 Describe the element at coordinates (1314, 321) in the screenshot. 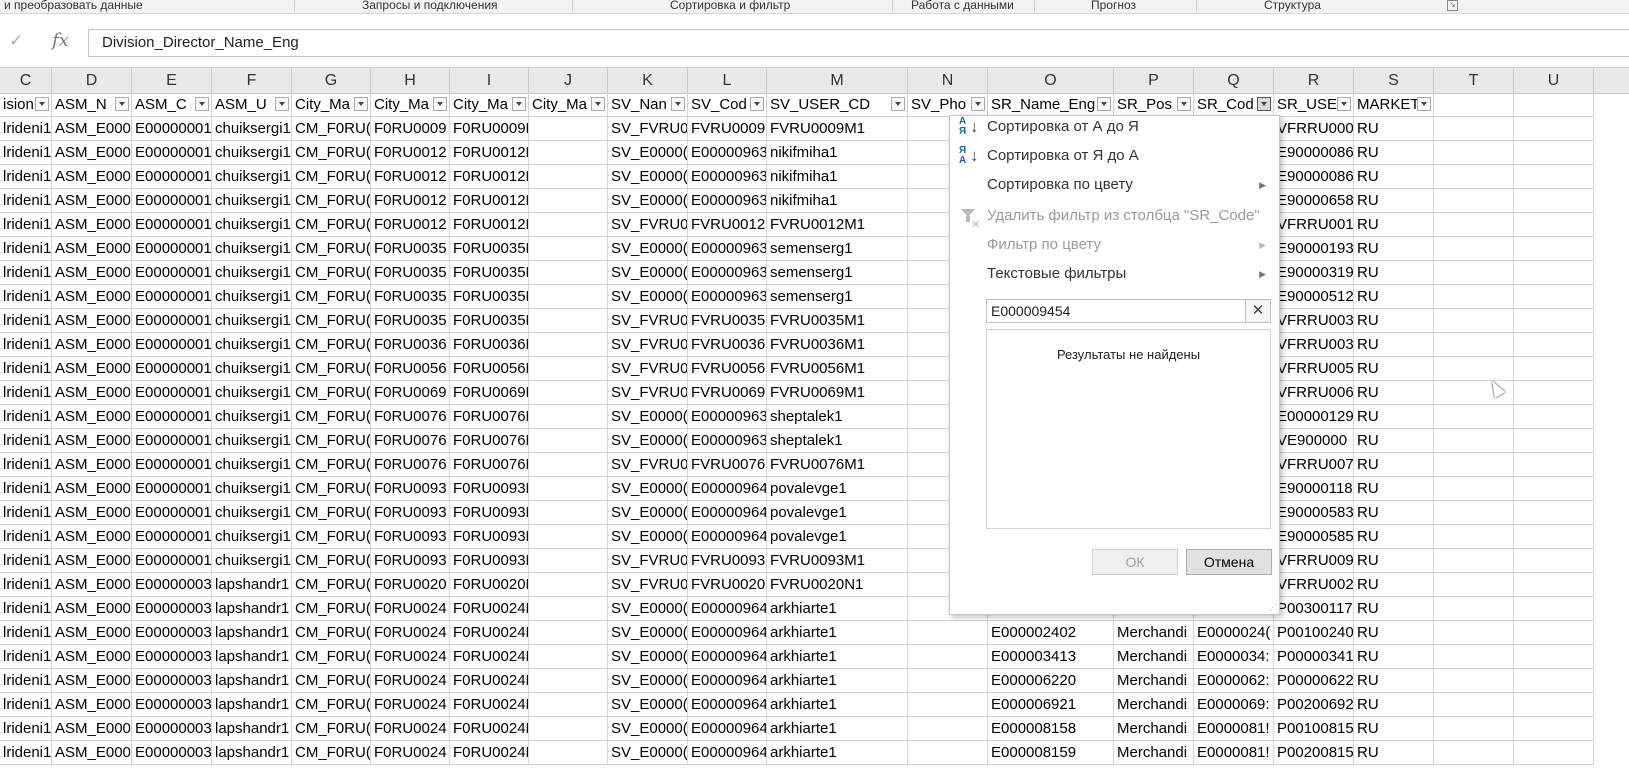

I see `table-cell: VFRRU003` at that location.